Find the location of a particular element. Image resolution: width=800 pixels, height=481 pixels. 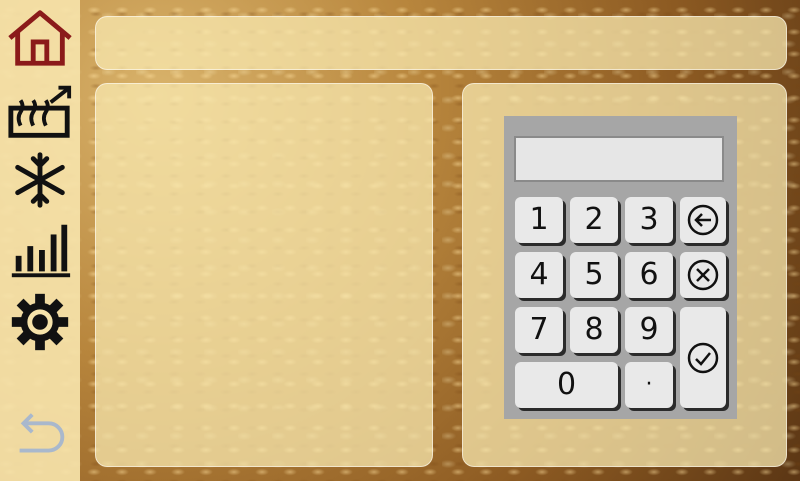

enter-key is located at coordinates (703, 357).